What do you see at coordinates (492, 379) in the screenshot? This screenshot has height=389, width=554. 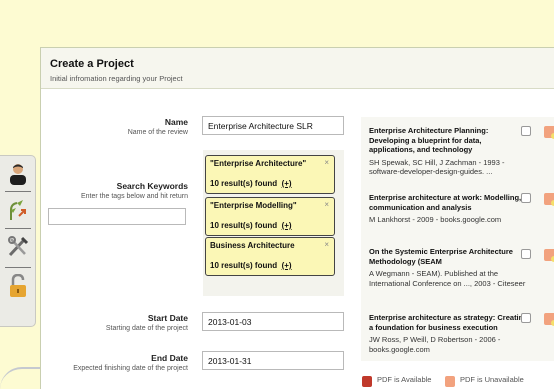 I see `legend-unavailable: PDF is Unavailable` at bounding box center [492, 379].